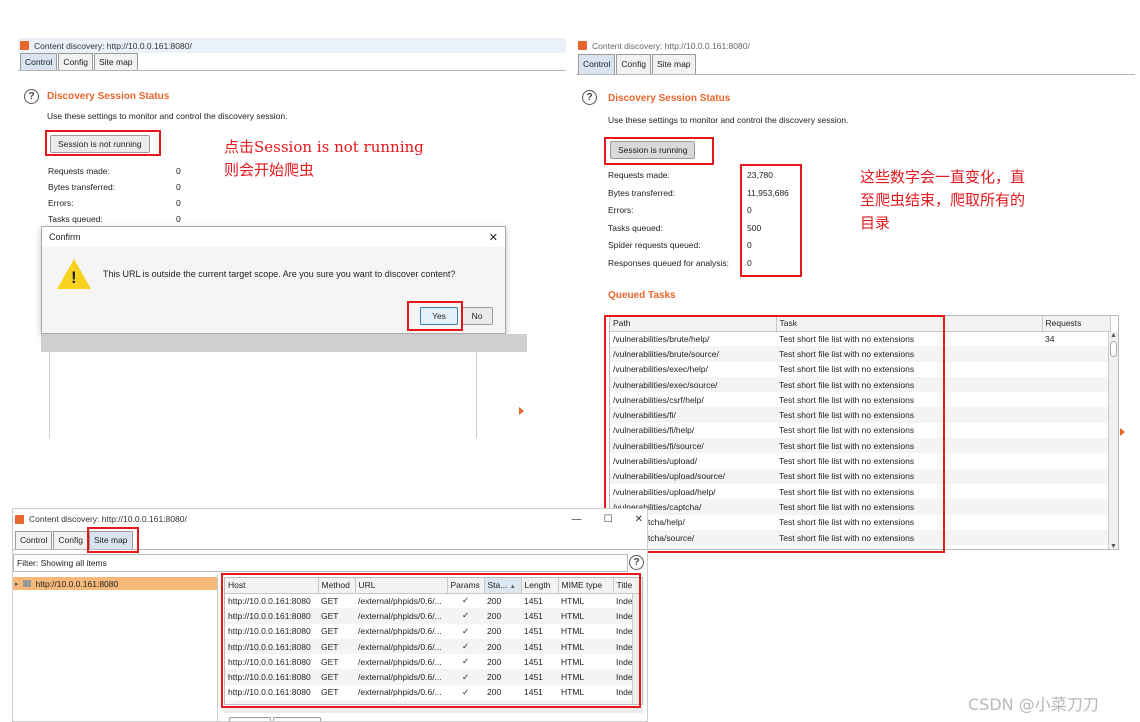 The image size is (1140, 722). What do you see at coordinates (642, 295) in the screenshot?
I see `queued-tasks-title: Queued Tasks` at bounding box center [642, 295].